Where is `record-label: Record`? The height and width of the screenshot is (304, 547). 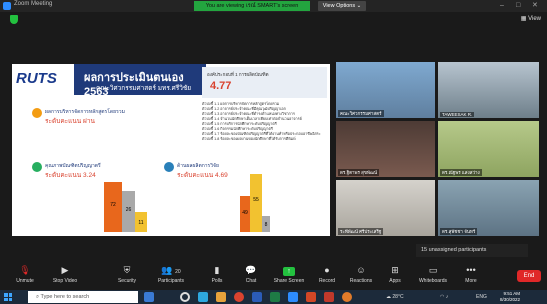
record-label: Record is located at coordinates (327, 281).